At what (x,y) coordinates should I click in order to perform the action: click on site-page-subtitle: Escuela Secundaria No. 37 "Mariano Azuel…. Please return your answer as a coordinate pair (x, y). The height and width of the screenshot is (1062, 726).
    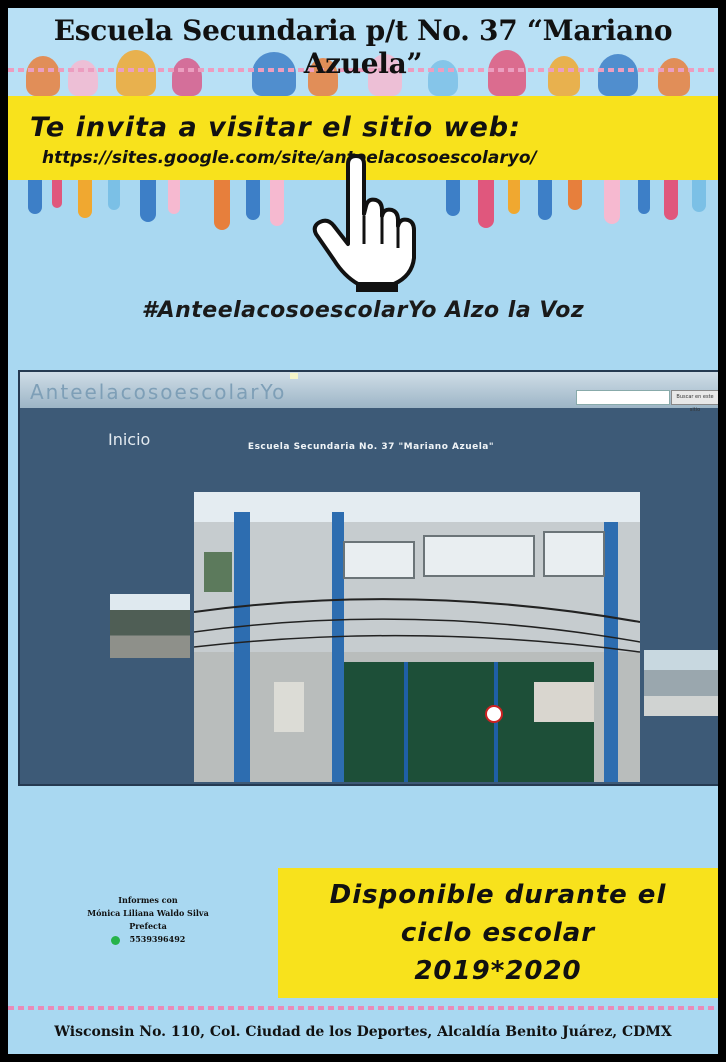
    Looking at the image, I should click on (371, 447).